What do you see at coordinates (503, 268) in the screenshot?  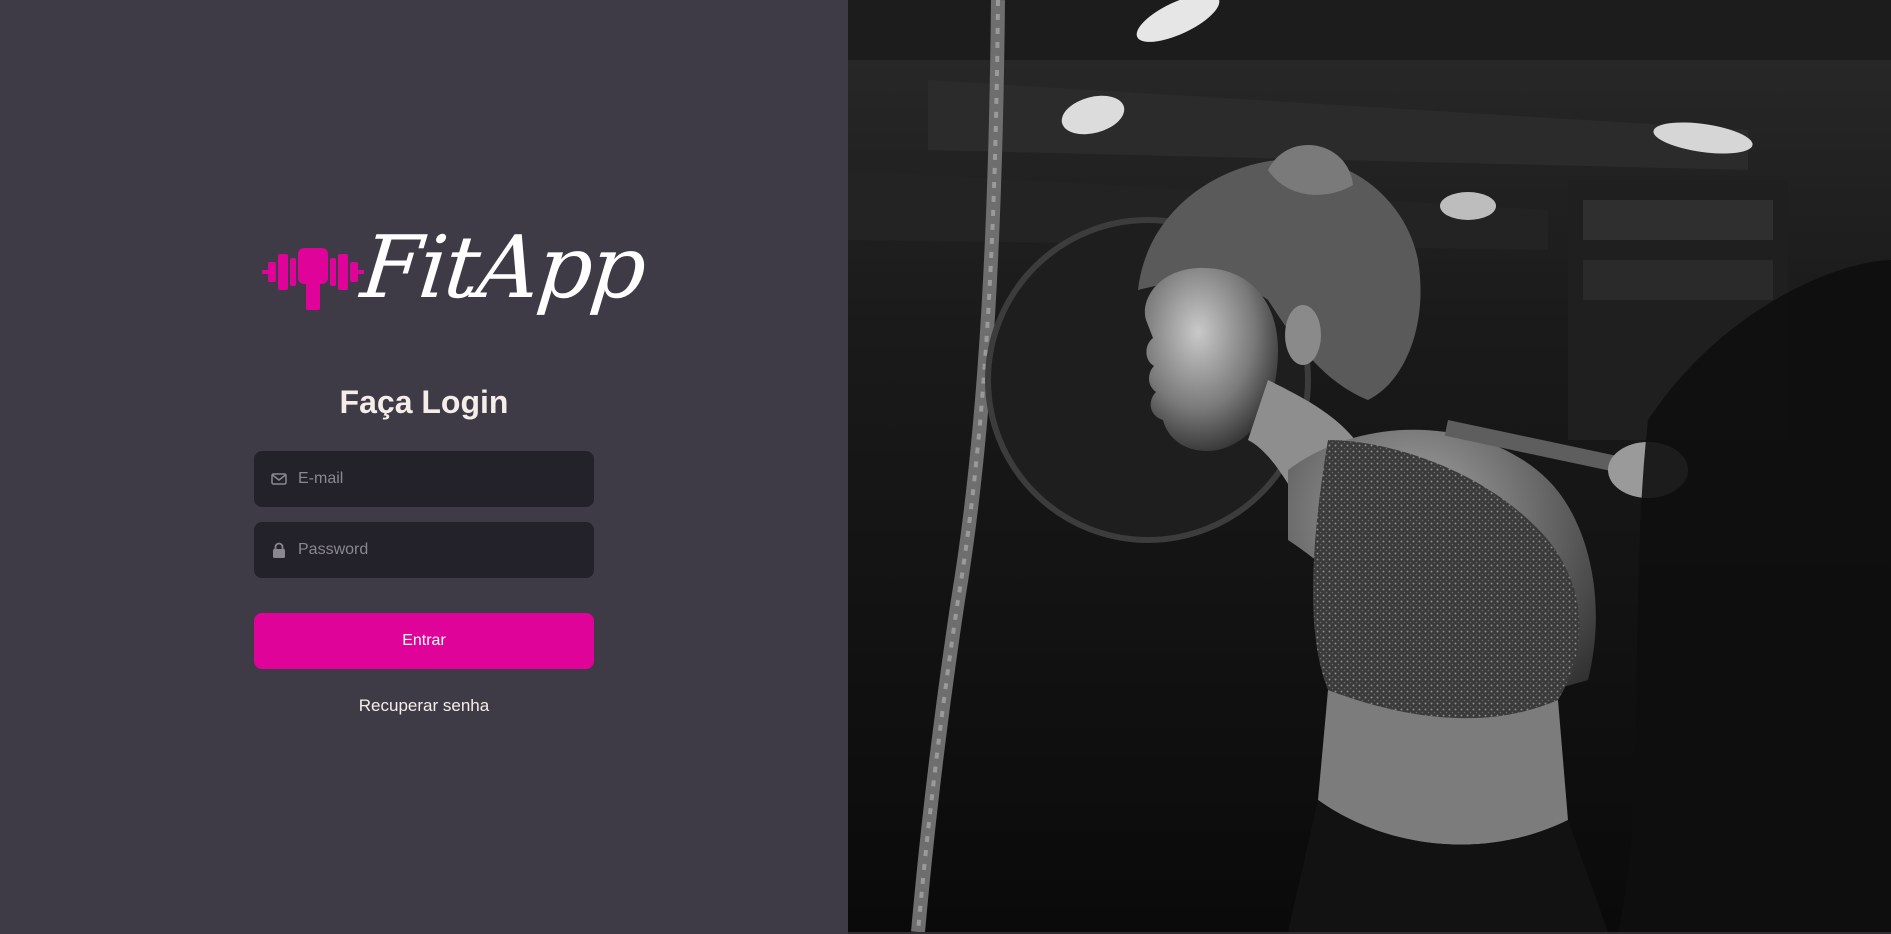 I see `brand-name: FitApp` at bounding box center [503, 268].